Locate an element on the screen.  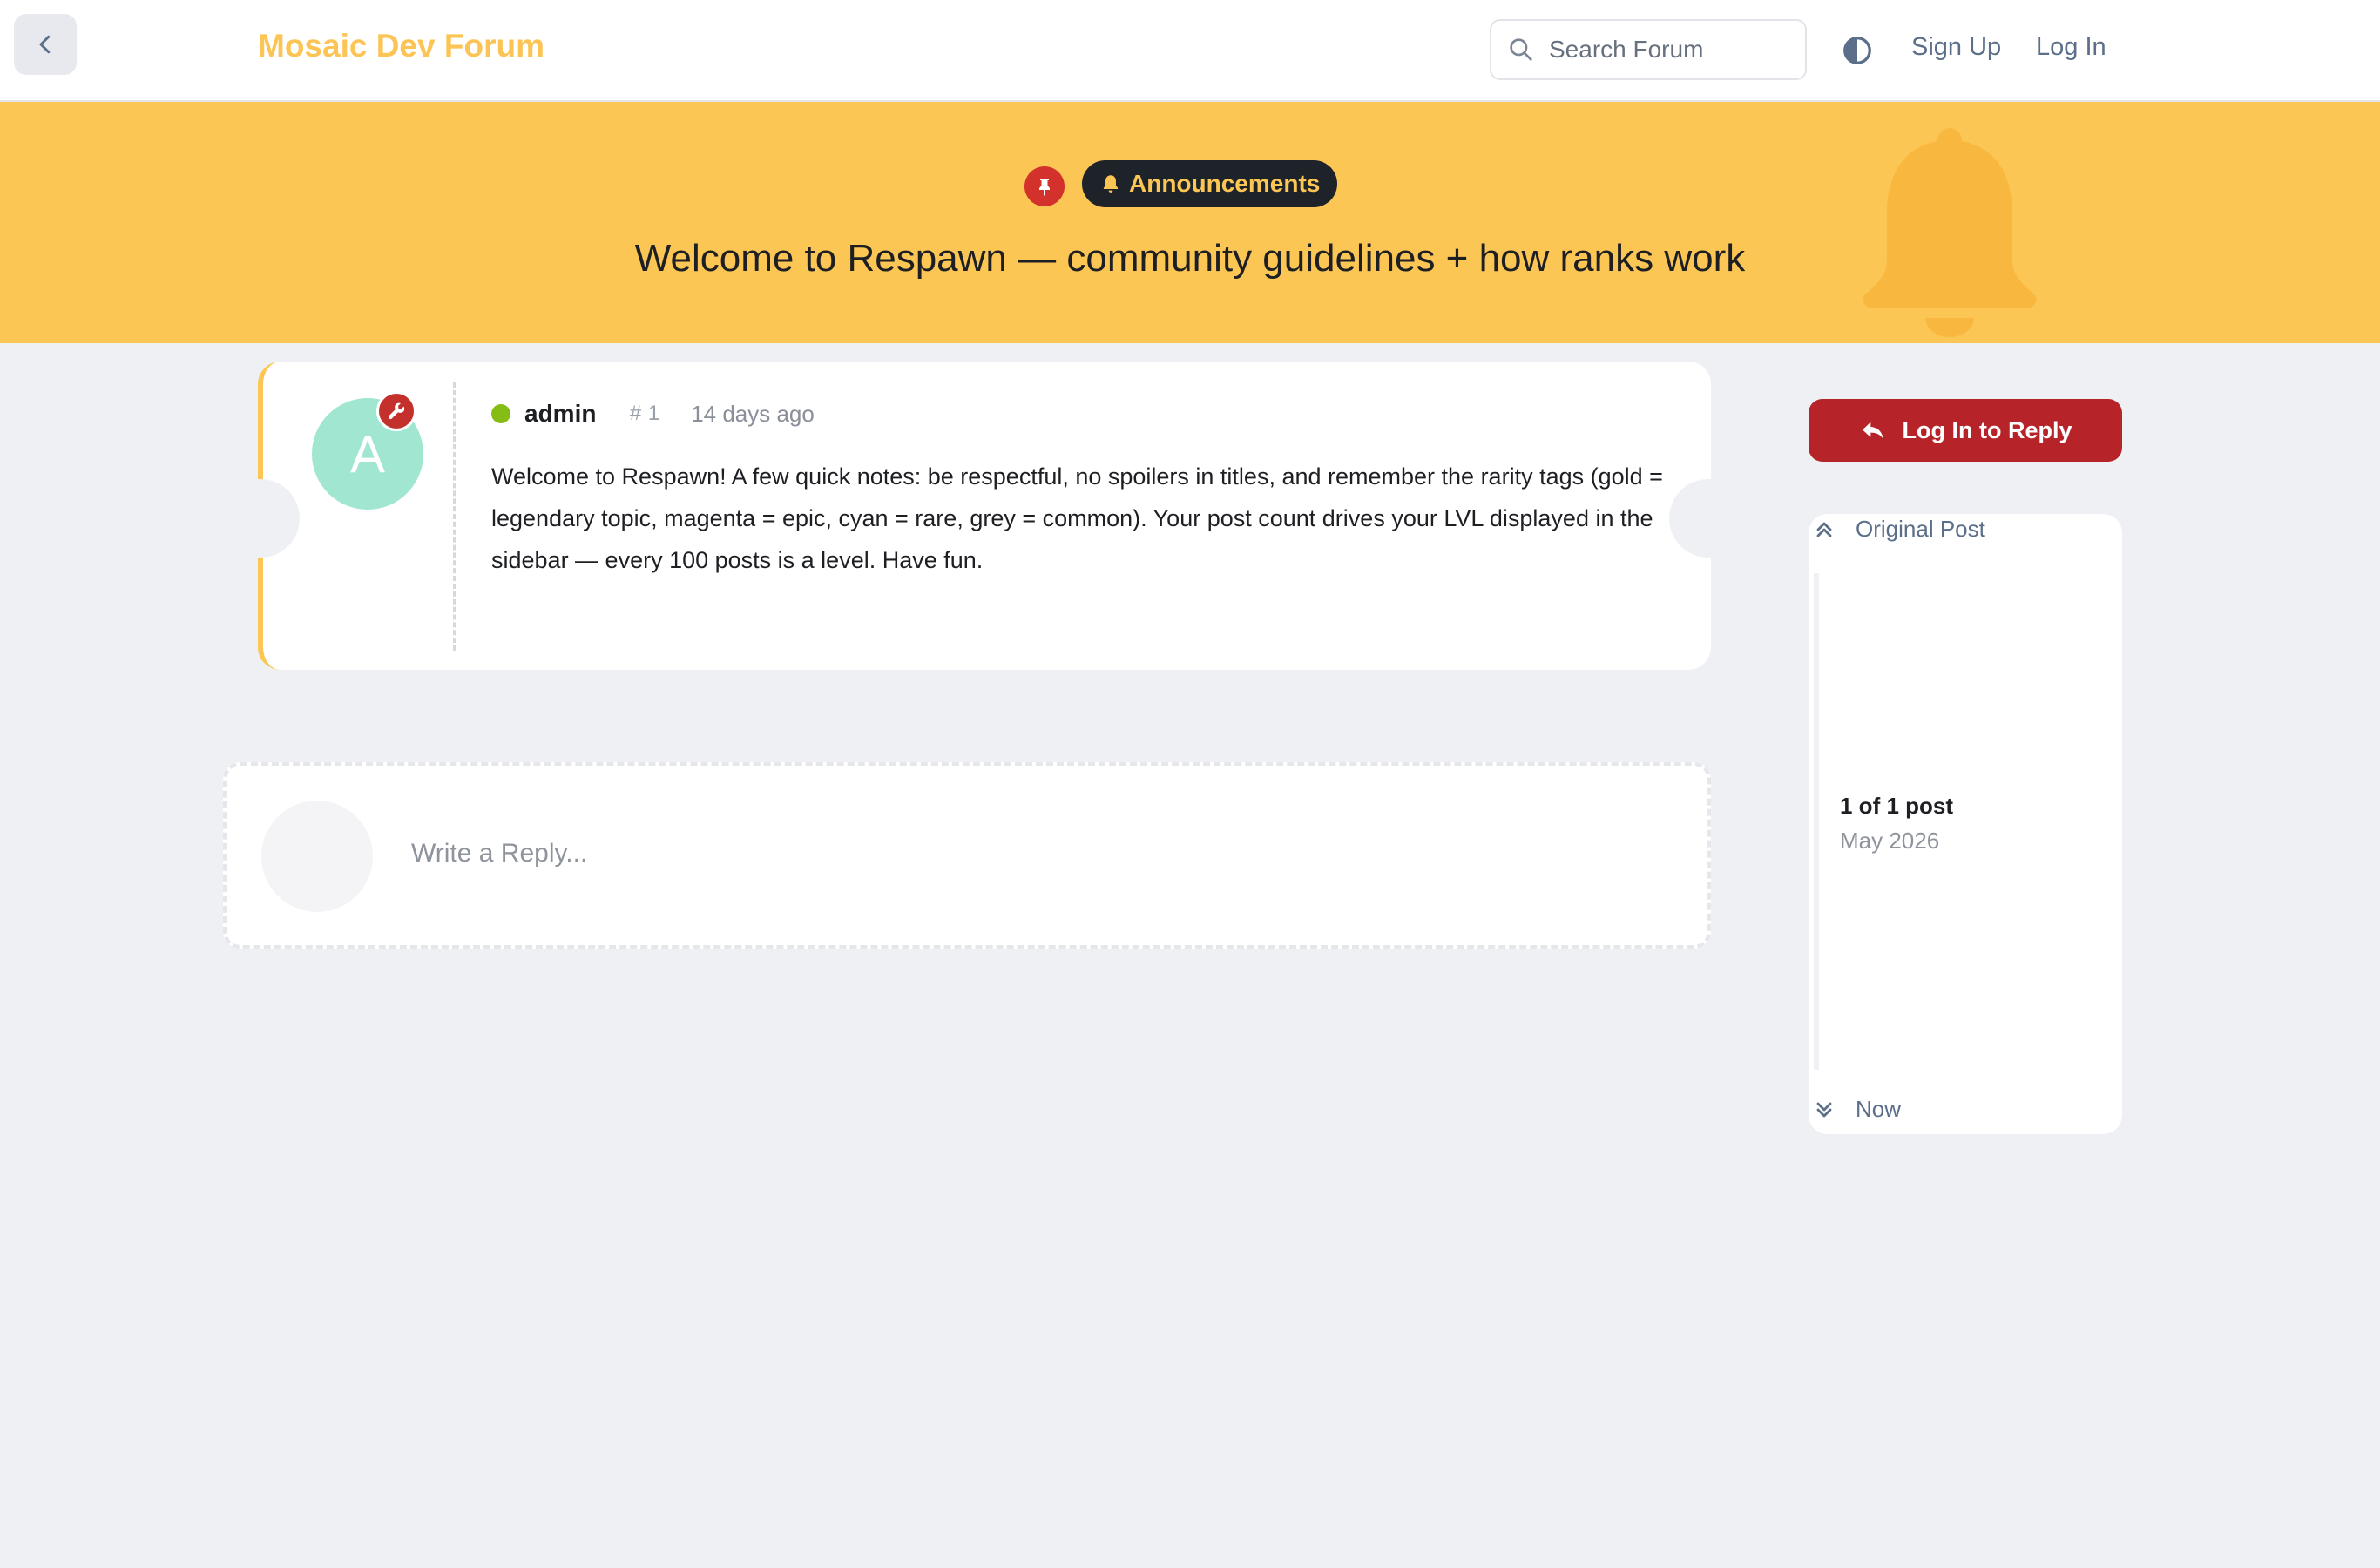
post-meta: admin #1 14 days ago is located at coordinates (653, 413).